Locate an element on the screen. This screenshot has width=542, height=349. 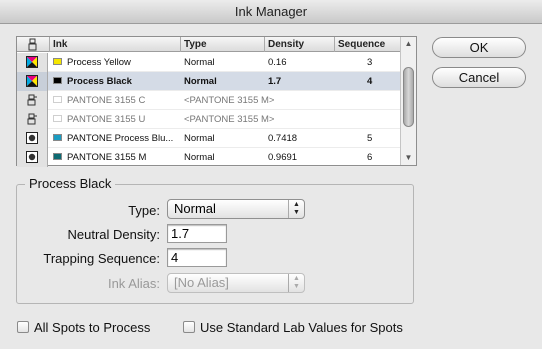
column-header-ink-type-icon is located at coordinates (33, 44).